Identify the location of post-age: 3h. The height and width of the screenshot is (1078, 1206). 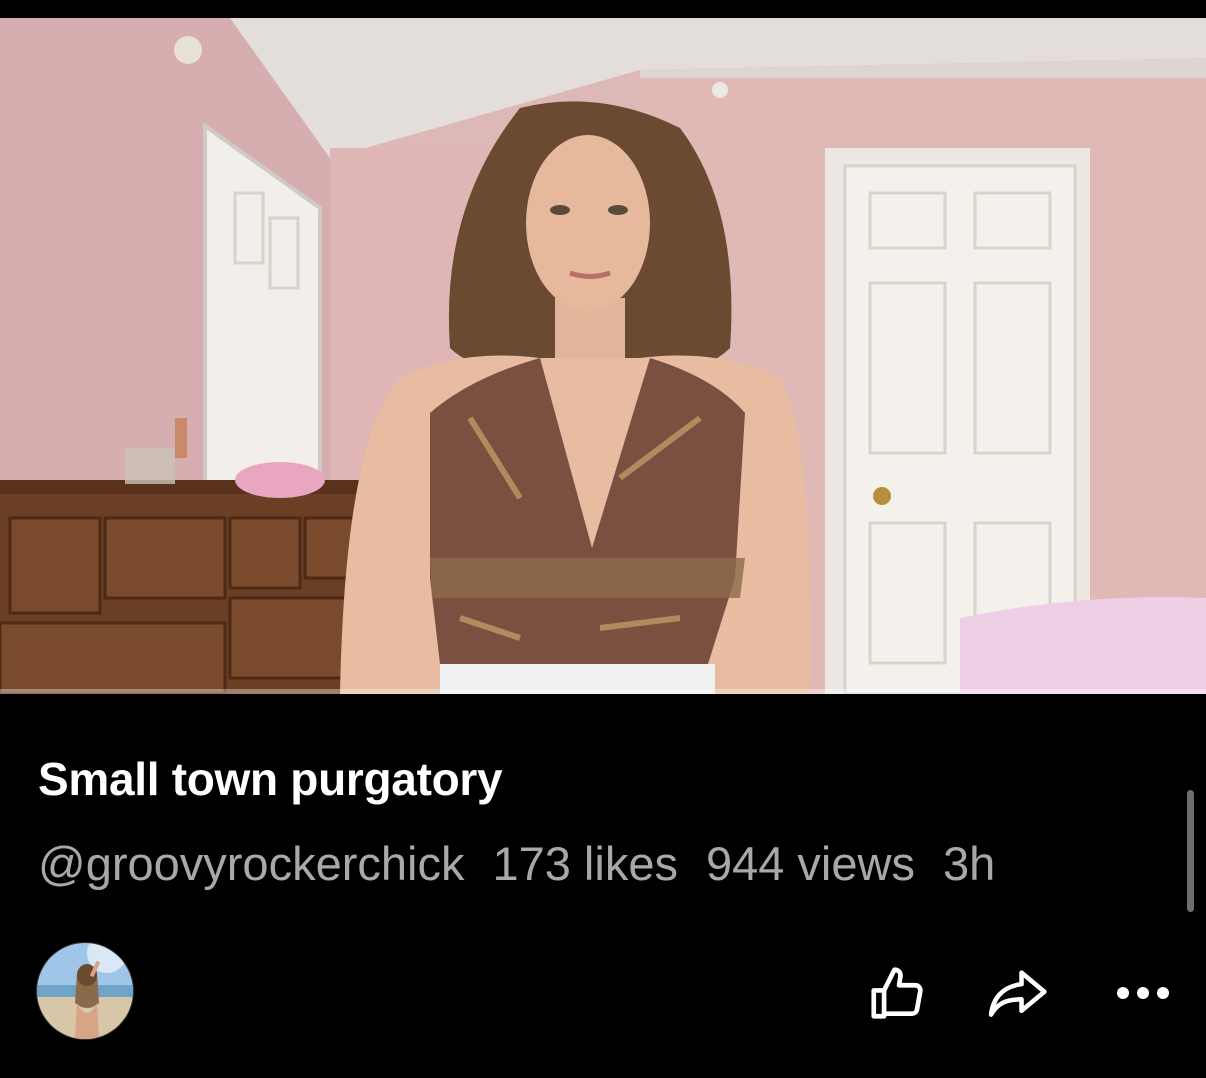
(969, 863).